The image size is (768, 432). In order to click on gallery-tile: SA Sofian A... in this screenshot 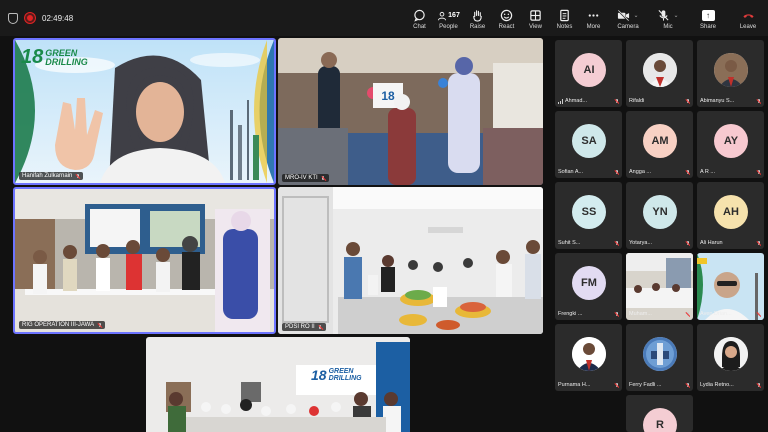, I will do `click(588, 144)`.